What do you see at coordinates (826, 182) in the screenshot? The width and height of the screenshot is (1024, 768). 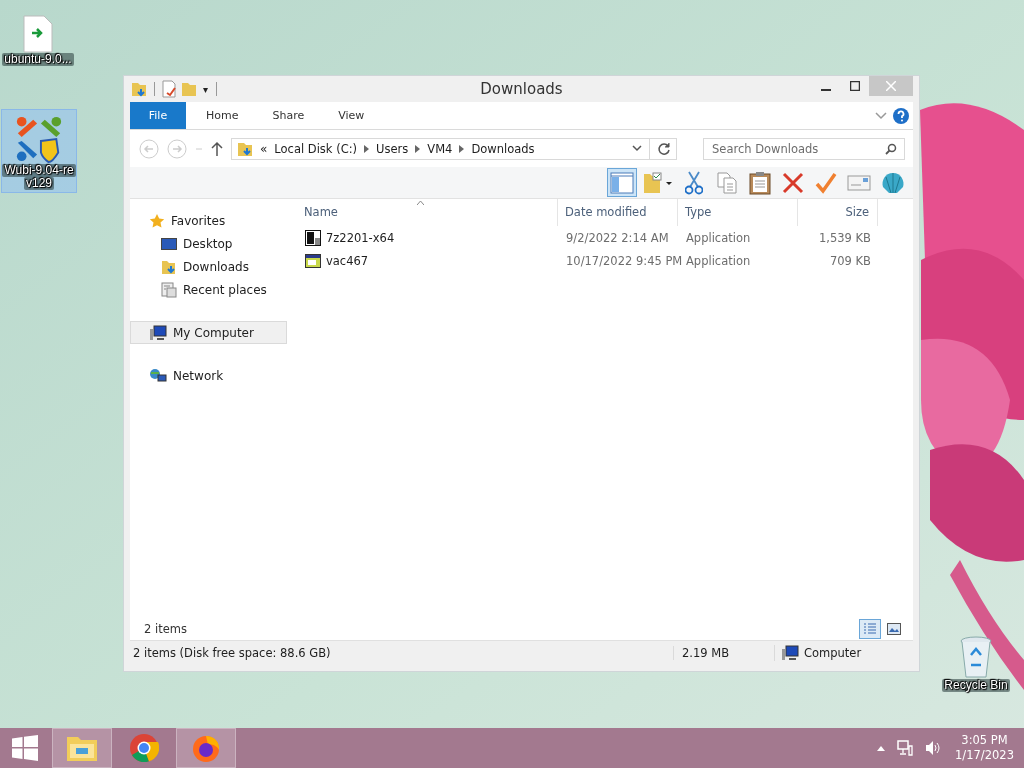 I see `checkmark-icon` at bounding box center [826, 182].